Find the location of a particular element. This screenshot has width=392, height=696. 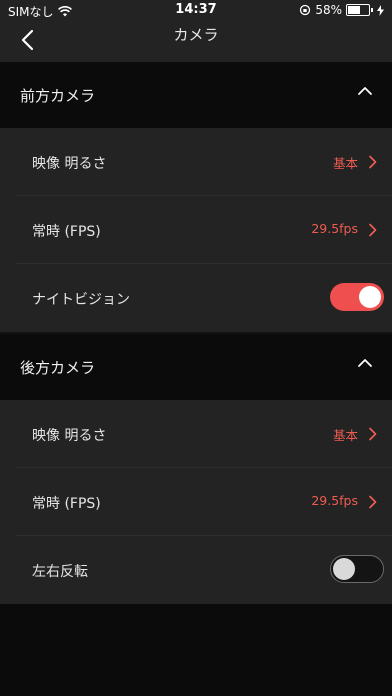

battery-cap is located at coordinates (372, 10).